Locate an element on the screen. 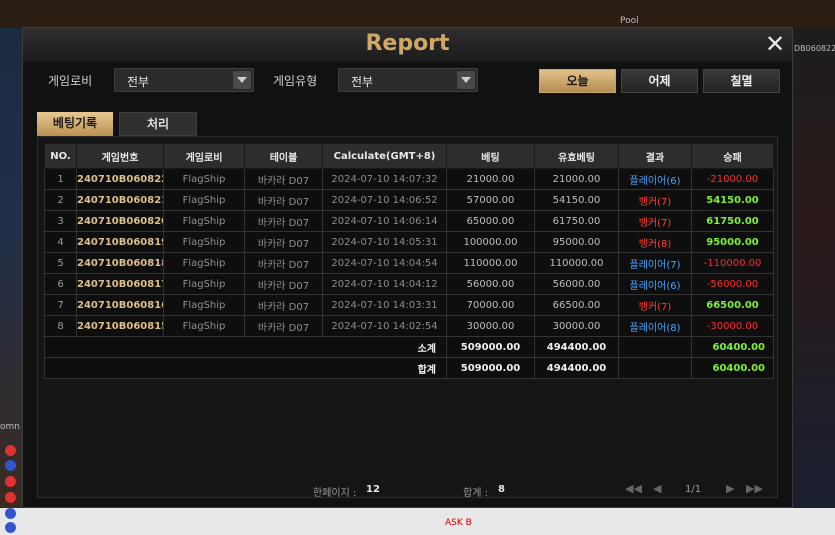 The width and height of the screenshot is (835, 535). type-select: 전부 is located at coordinates (408, 80).